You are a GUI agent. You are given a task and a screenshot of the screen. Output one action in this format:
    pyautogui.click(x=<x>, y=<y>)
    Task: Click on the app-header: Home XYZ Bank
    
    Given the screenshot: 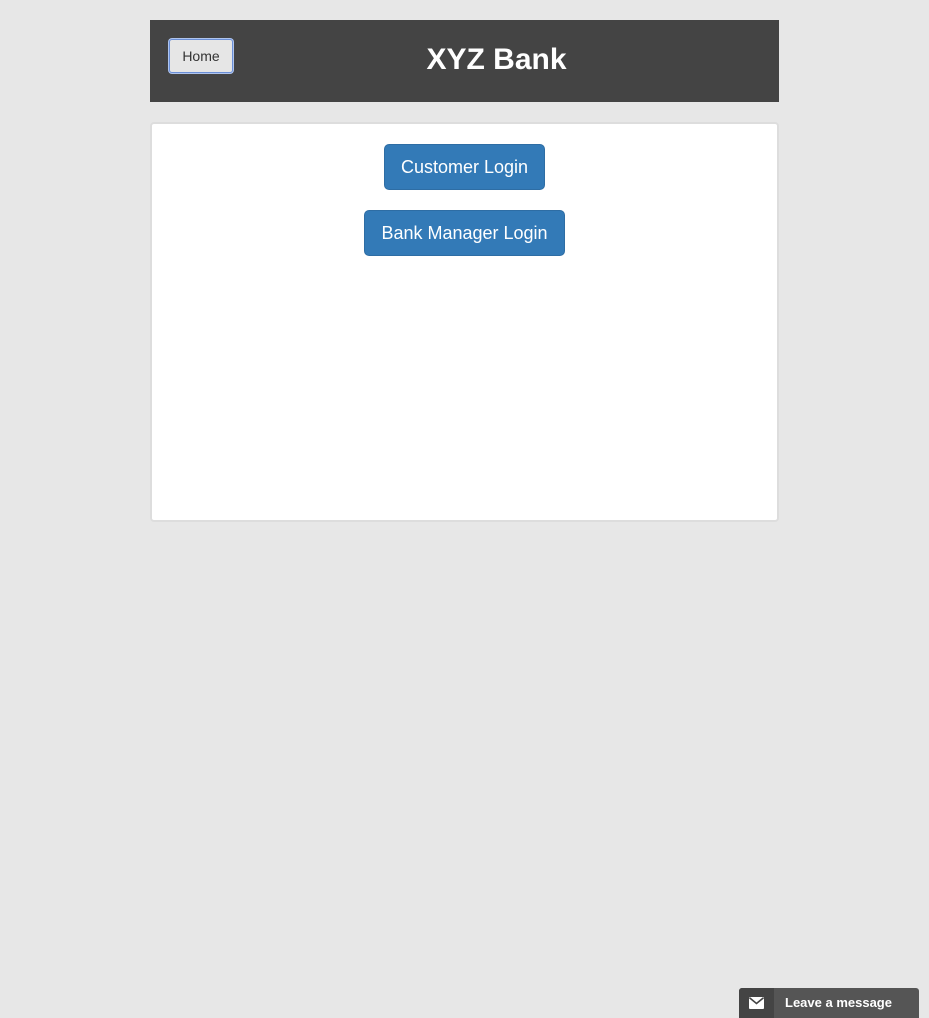 What is the action you would take?
    pyautogui.click(x=464, y=61)
    